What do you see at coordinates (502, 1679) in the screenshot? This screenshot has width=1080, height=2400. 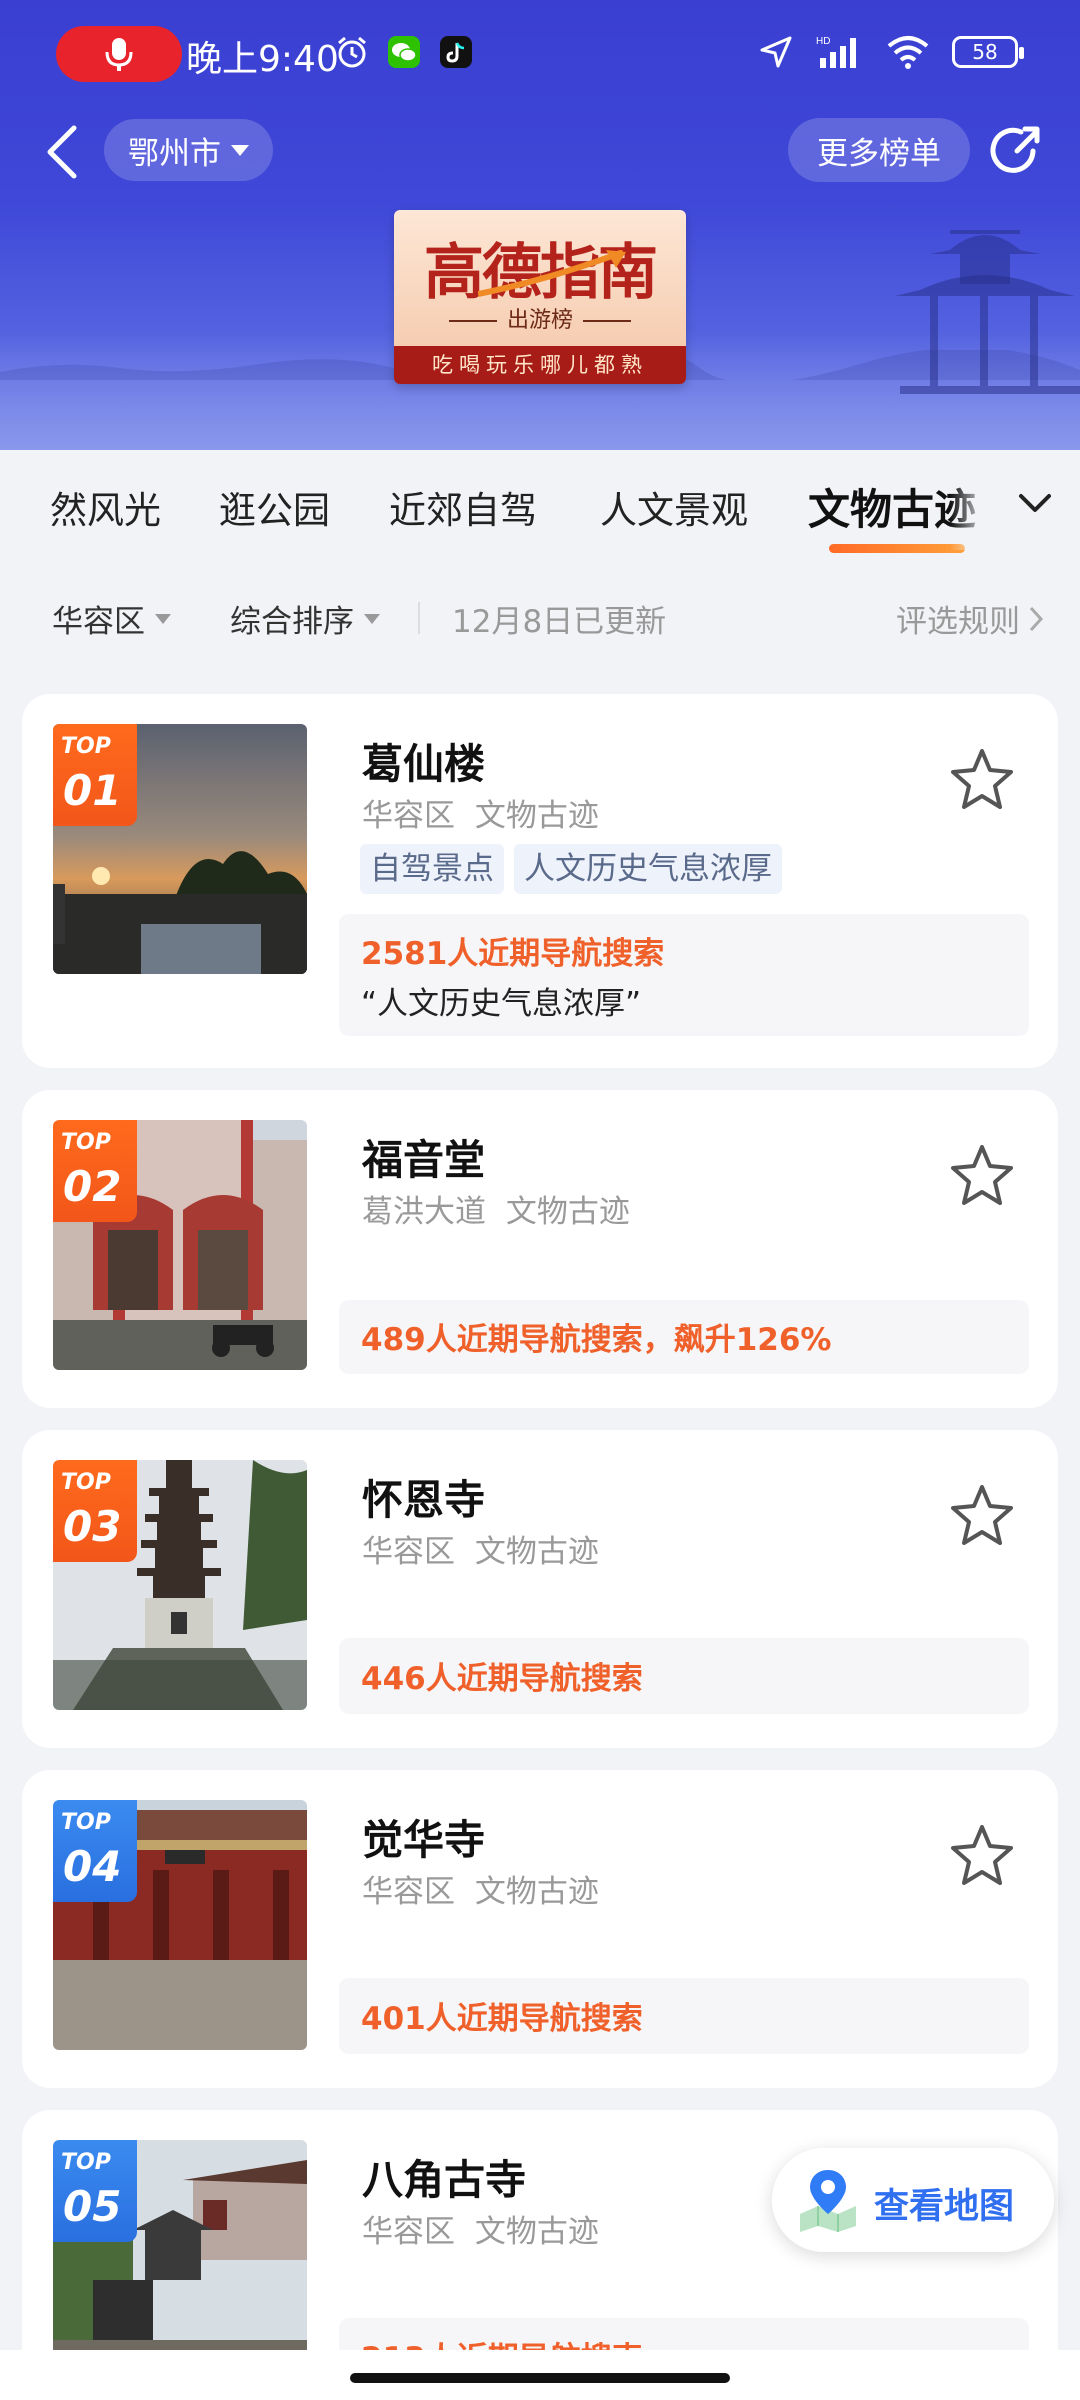 I see `nav-search-stat: 446人近期导航搜索` at bounding box center [502, 1679].